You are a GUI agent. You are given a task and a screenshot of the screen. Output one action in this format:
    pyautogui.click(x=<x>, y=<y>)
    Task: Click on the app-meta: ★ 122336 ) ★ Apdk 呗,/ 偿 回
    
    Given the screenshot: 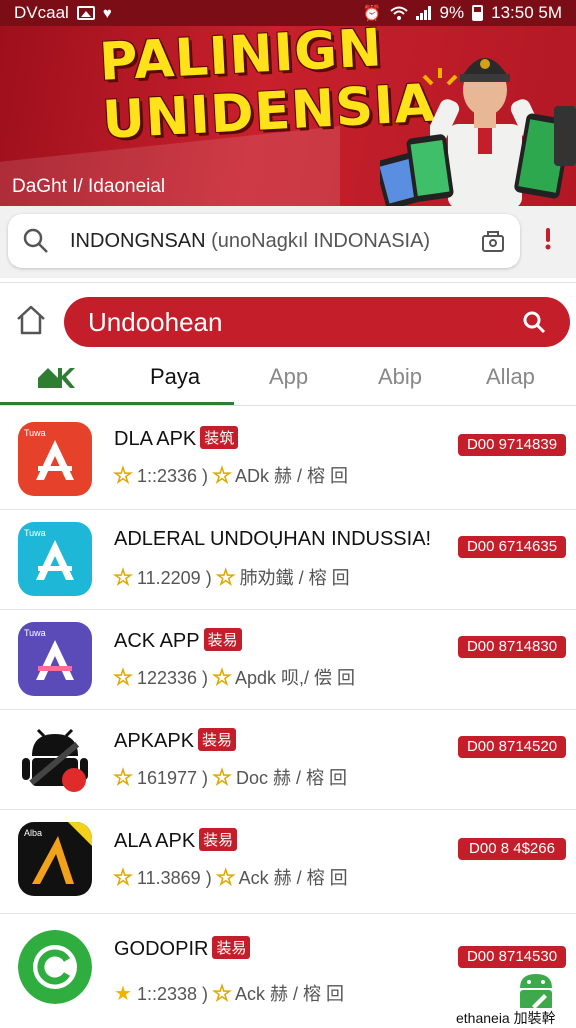 What is the action you would take?
    pyautogui.click(x=234, y=678)
    